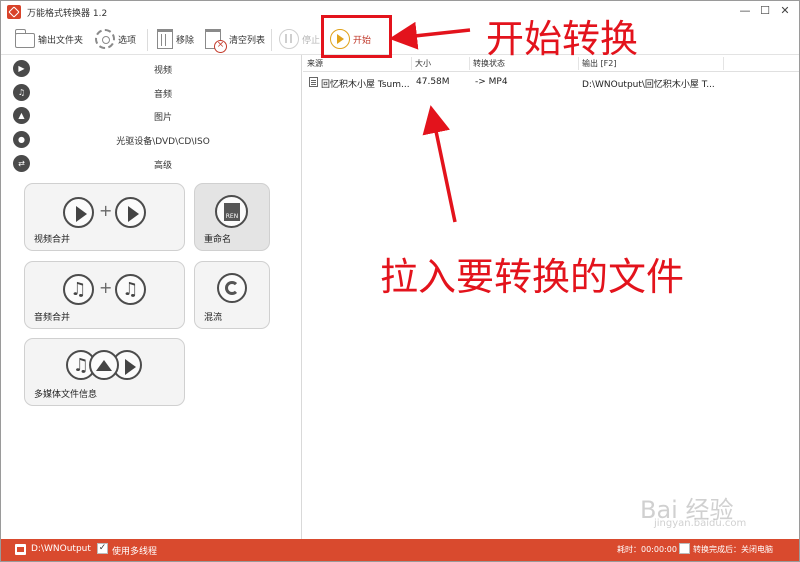  I want to click on gear-icon, so click(105, 39).